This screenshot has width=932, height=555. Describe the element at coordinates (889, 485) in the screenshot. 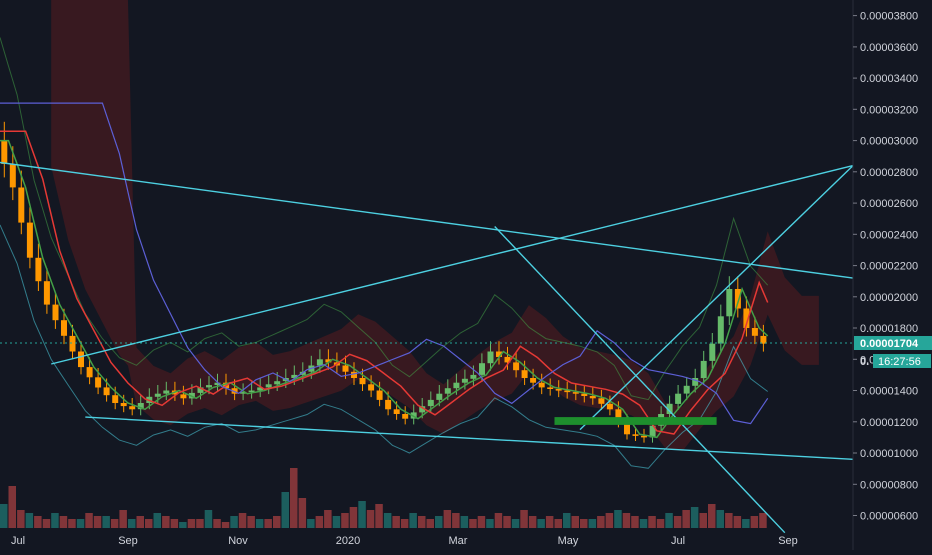

I see `y-tick-label: 0.00000800` at that location.